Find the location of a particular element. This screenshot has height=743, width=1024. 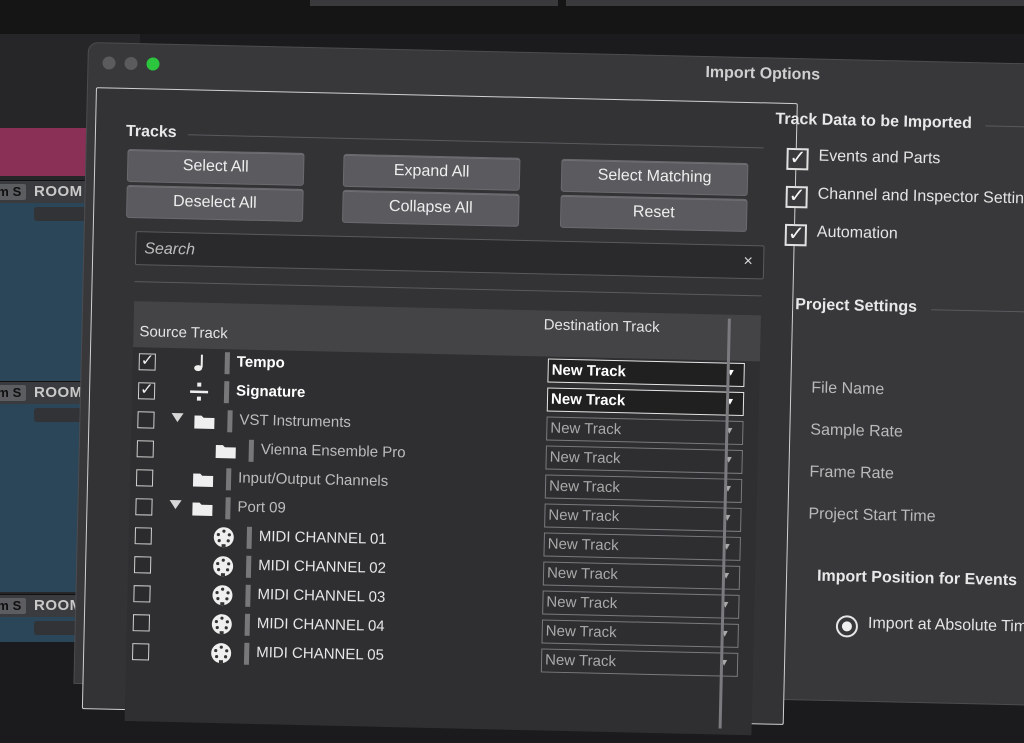

zoom-window-button is located at coordinates (152, 63).